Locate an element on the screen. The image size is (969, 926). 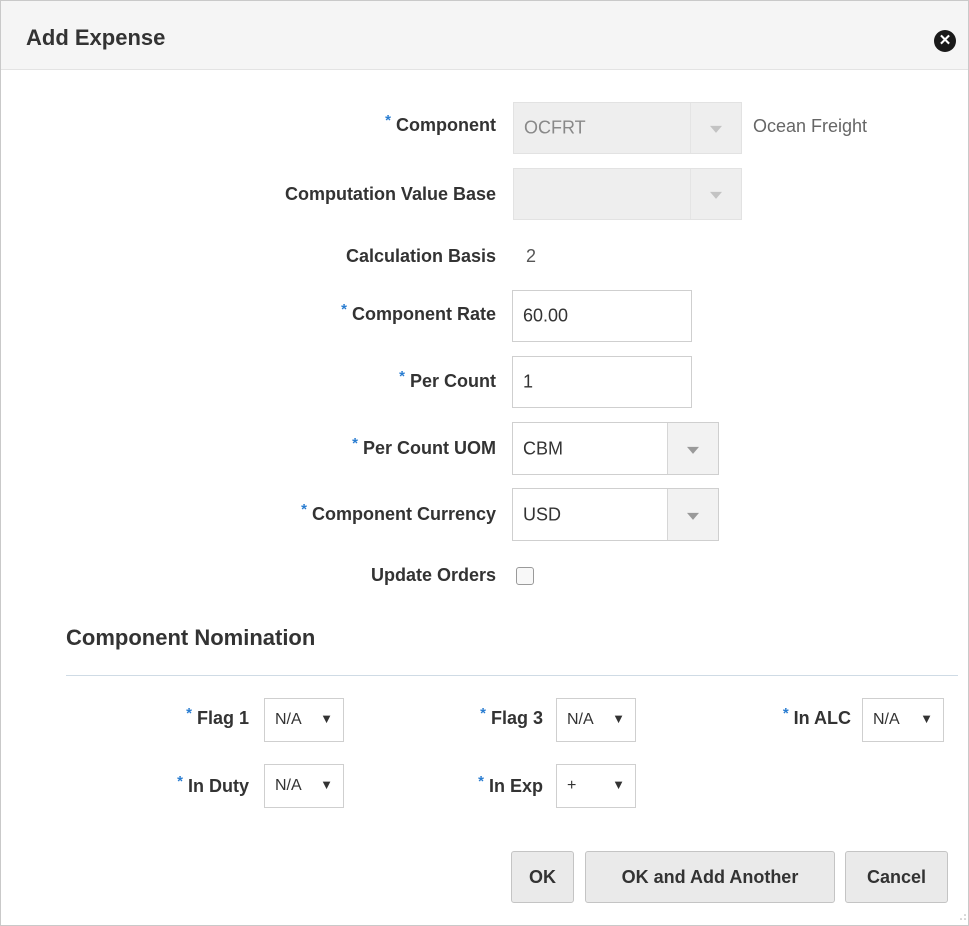
flag-3-label: * Flag 3 is located at coordinates (511, 717).